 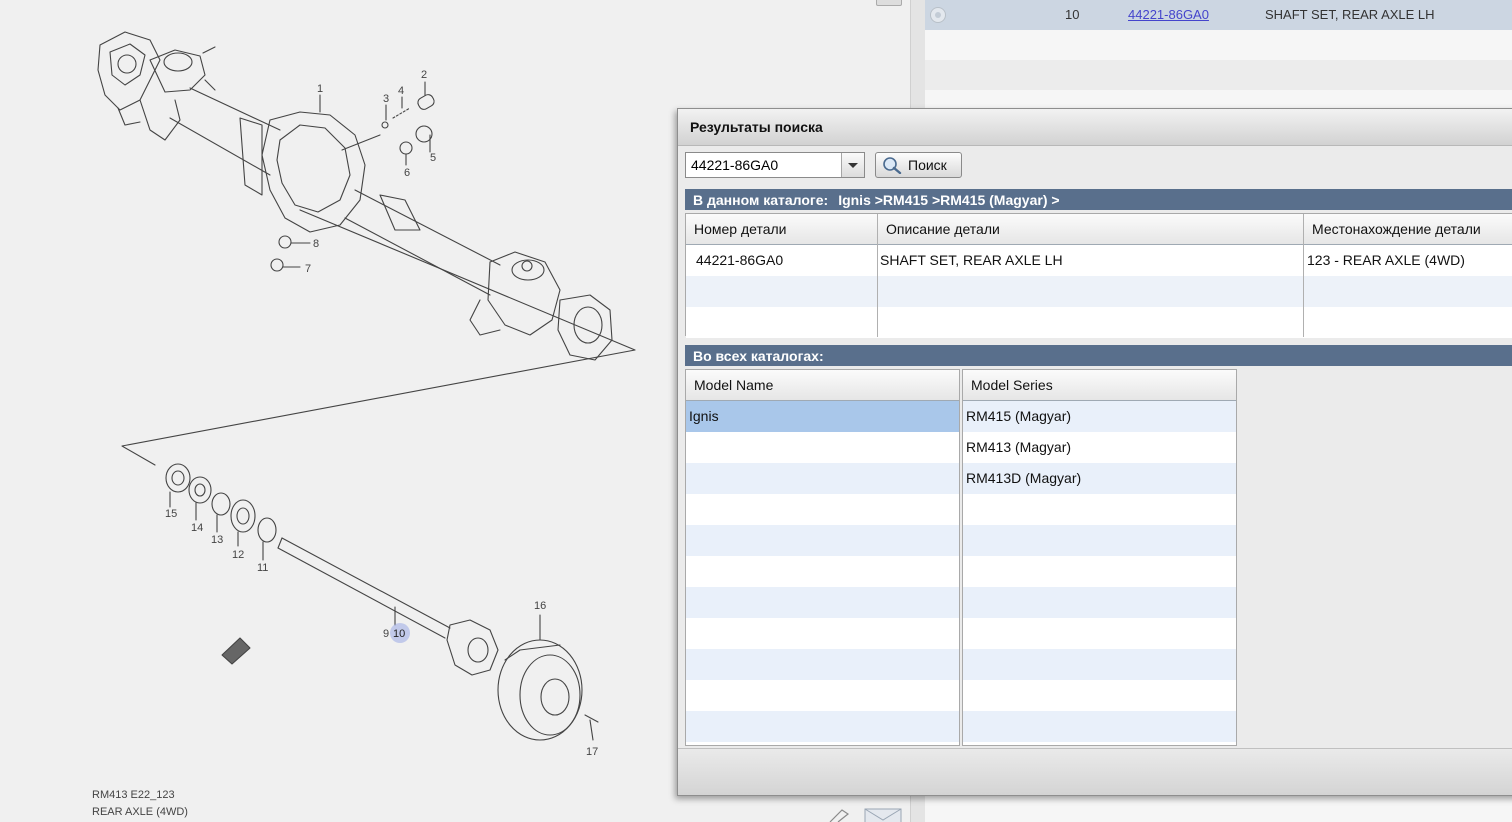 I want to click on callout-1: 1, so click(x=320, y=89).